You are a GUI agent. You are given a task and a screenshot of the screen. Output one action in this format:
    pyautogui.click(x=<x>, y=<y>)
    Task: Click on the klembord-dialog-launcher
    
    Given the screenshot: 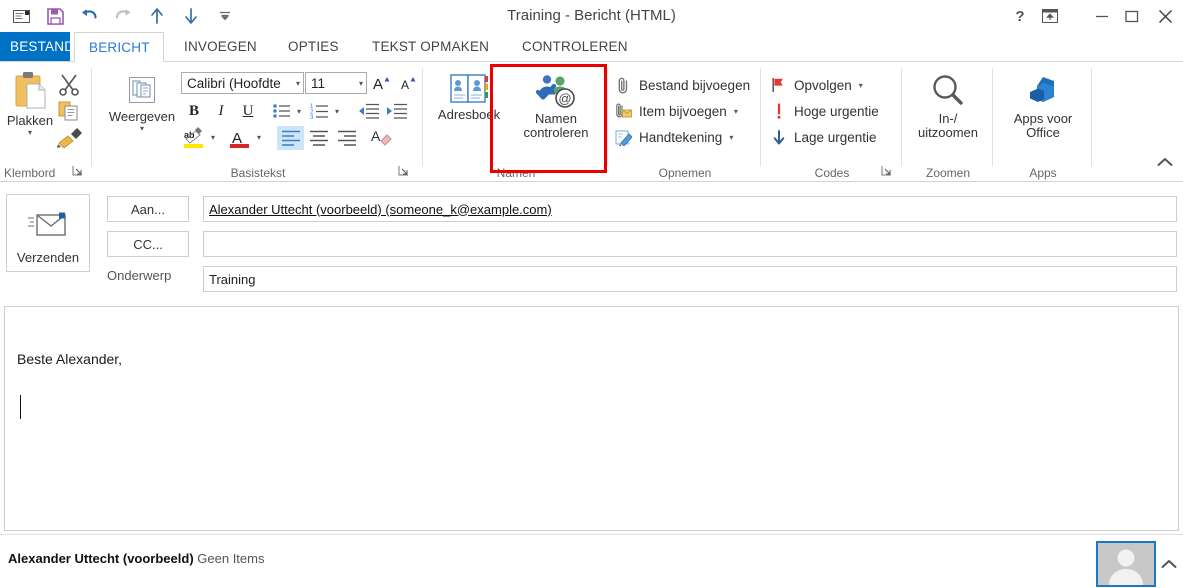 What is the action you would take?
    pyautogui.click(x=77, y=172)
    